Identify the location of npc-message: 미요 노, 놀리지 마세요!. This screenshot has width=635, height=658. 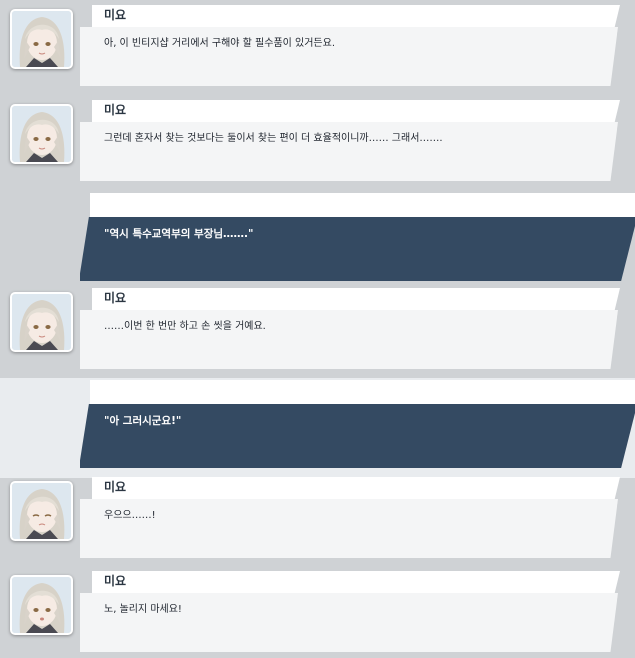
(317, 612).